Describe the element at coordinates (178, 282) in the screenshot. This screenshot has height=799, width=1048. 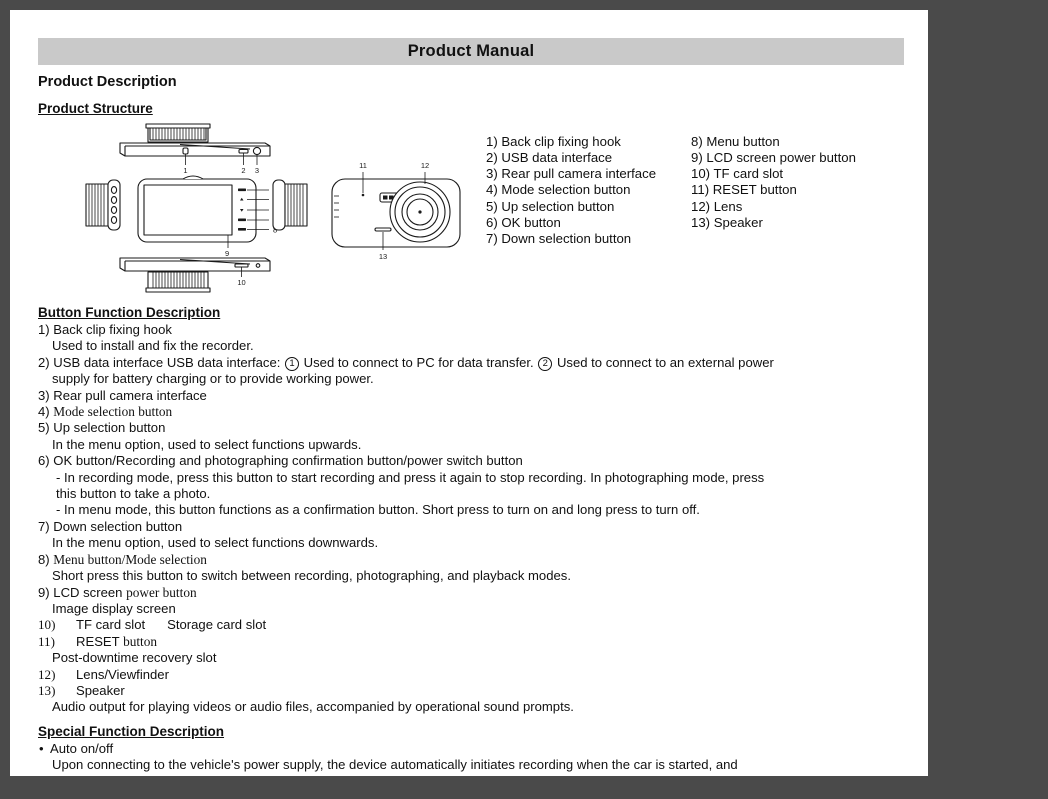
I see `bottom-view-mount-cylinder` at that location.